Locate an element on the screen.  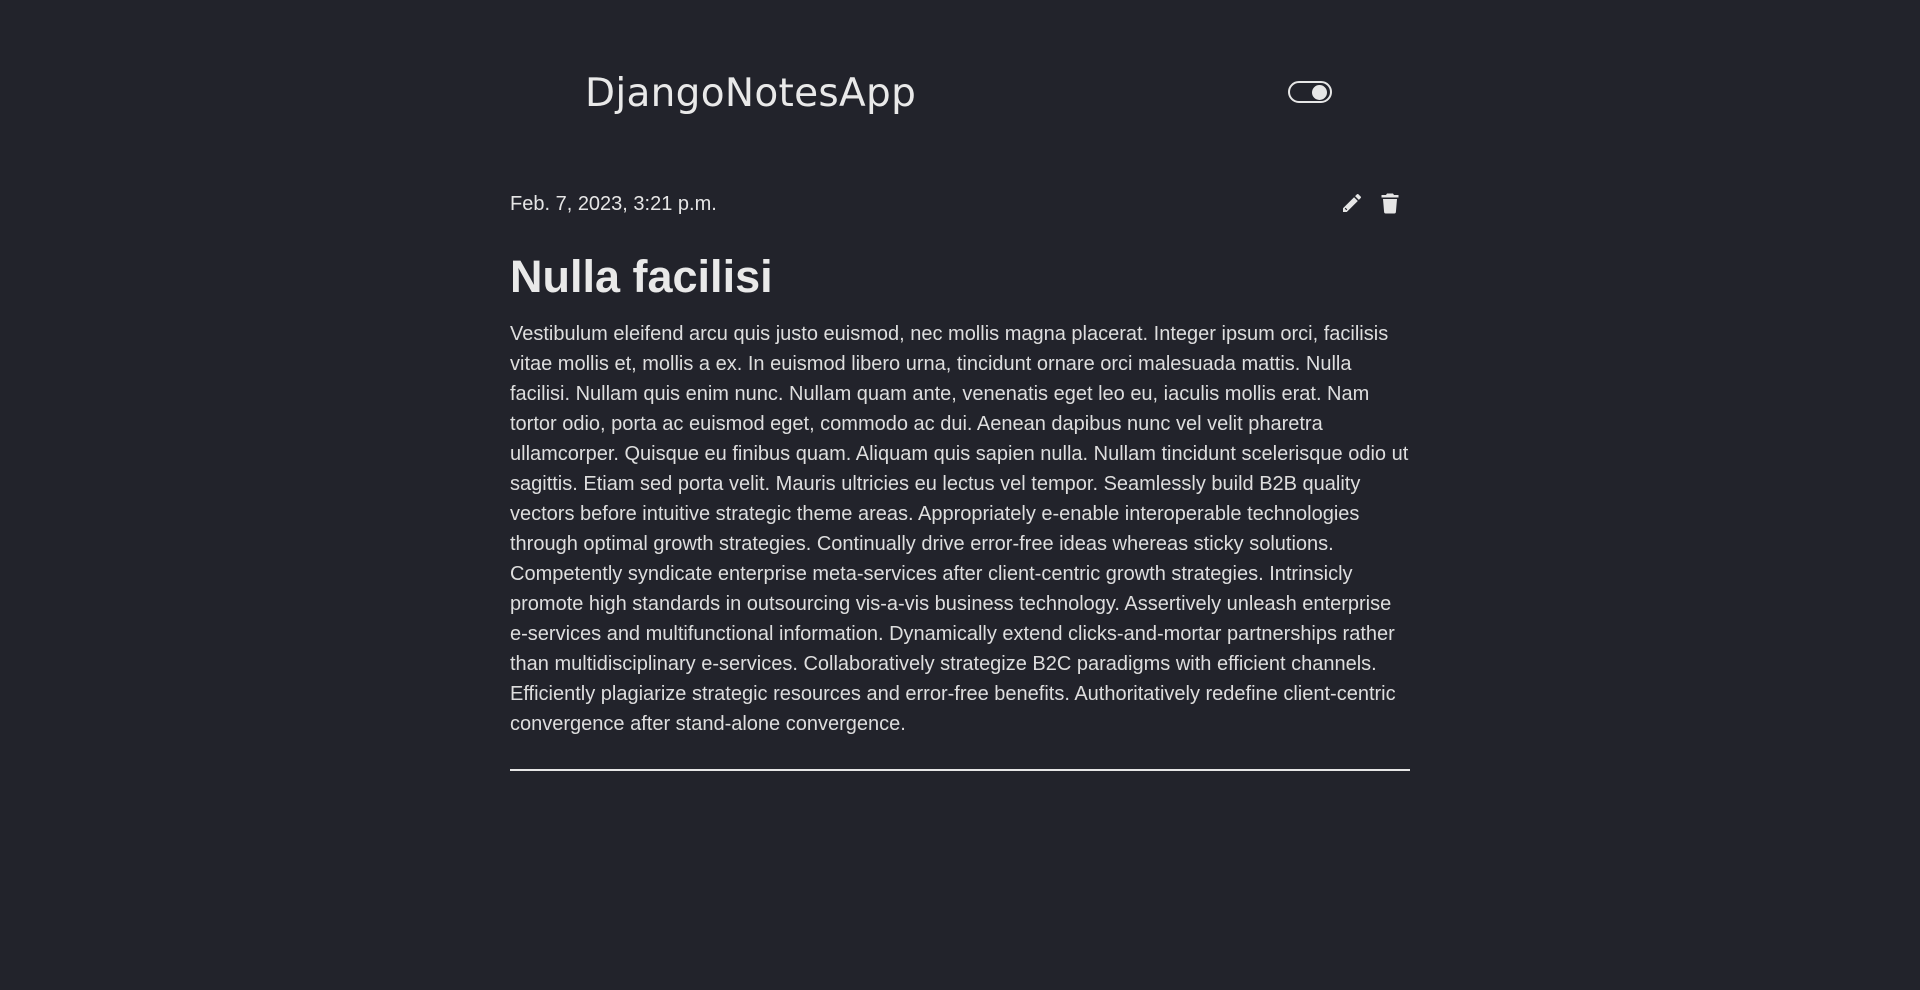
note-meta-row: Feb. 7, 2023, 3:21 p.m. is located at coordinates (960, 205).